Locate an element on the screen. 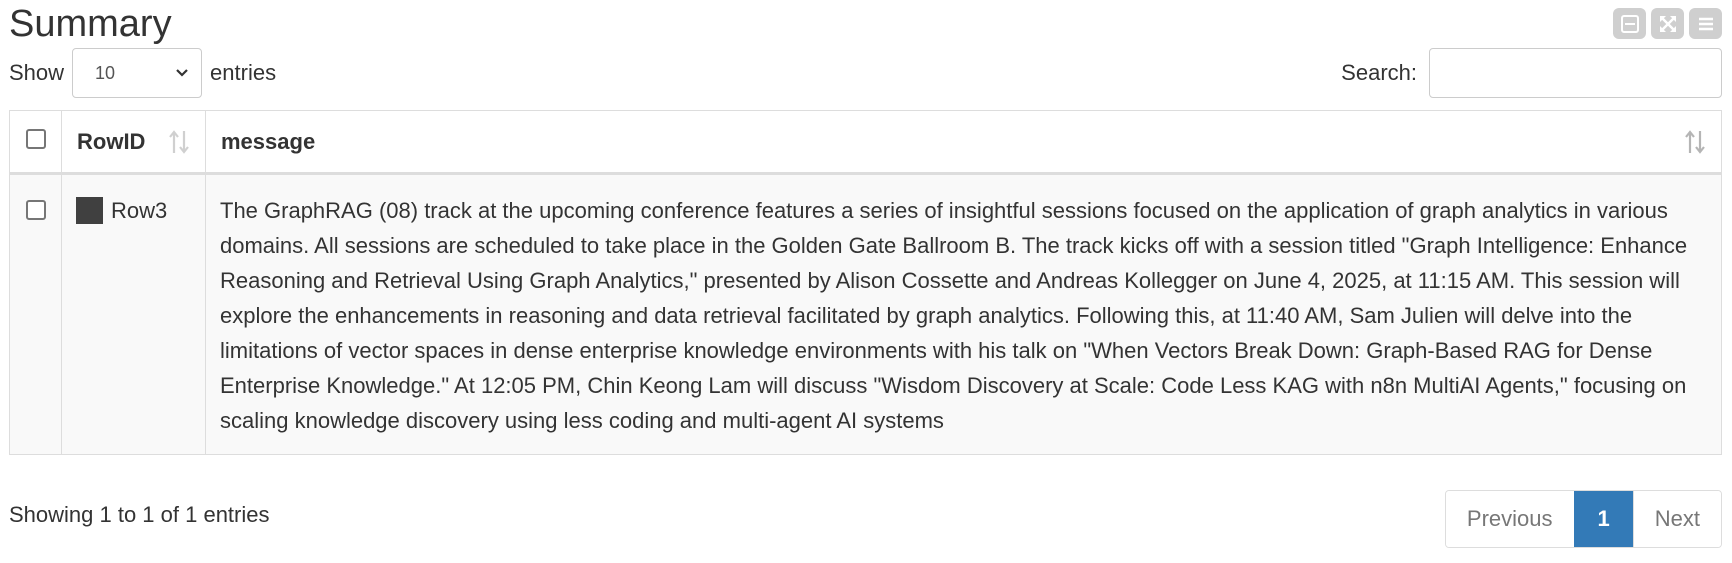 This screenshot has width=1732, height=563. table-header-row: RowID message is located at coordinates (865, 142).